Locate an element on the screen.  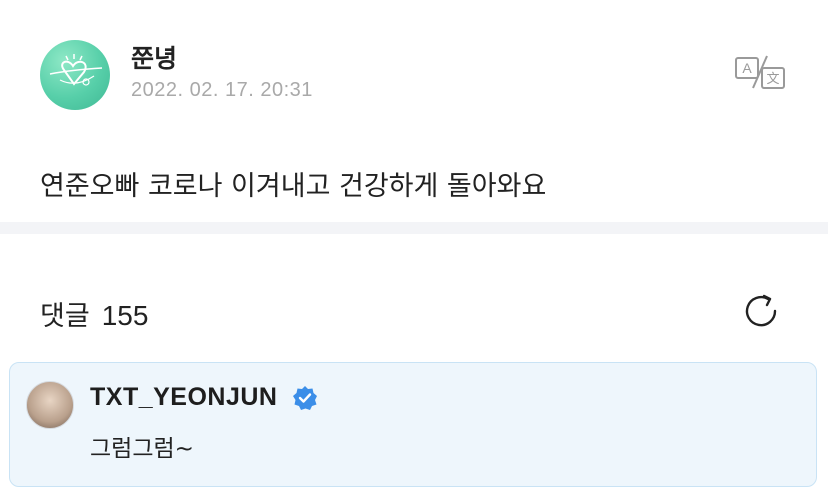
svg-text: 文 is located at coordinates (772, 79).